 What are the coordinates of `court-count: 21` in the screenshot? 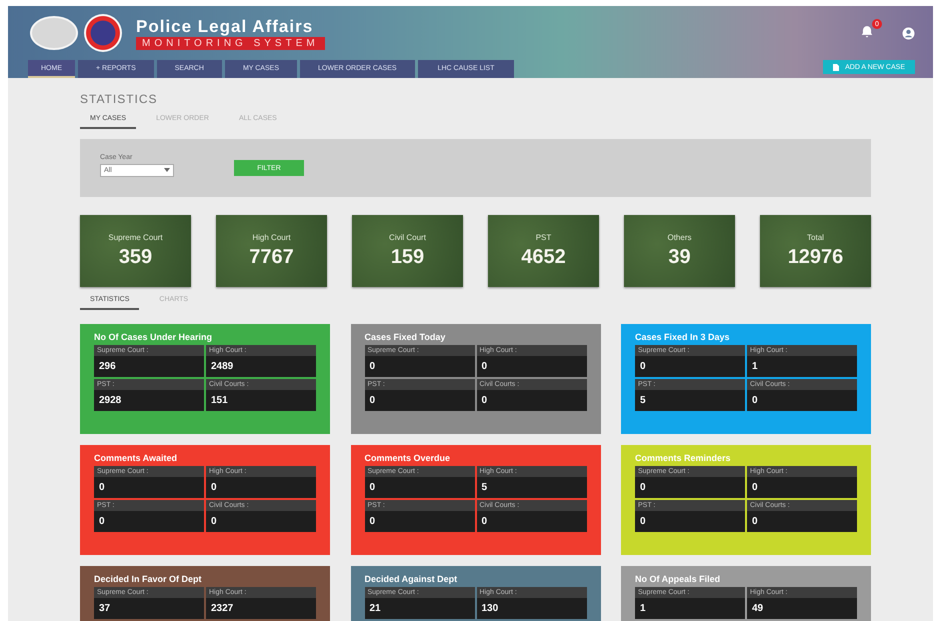 It's located at (419, 608).